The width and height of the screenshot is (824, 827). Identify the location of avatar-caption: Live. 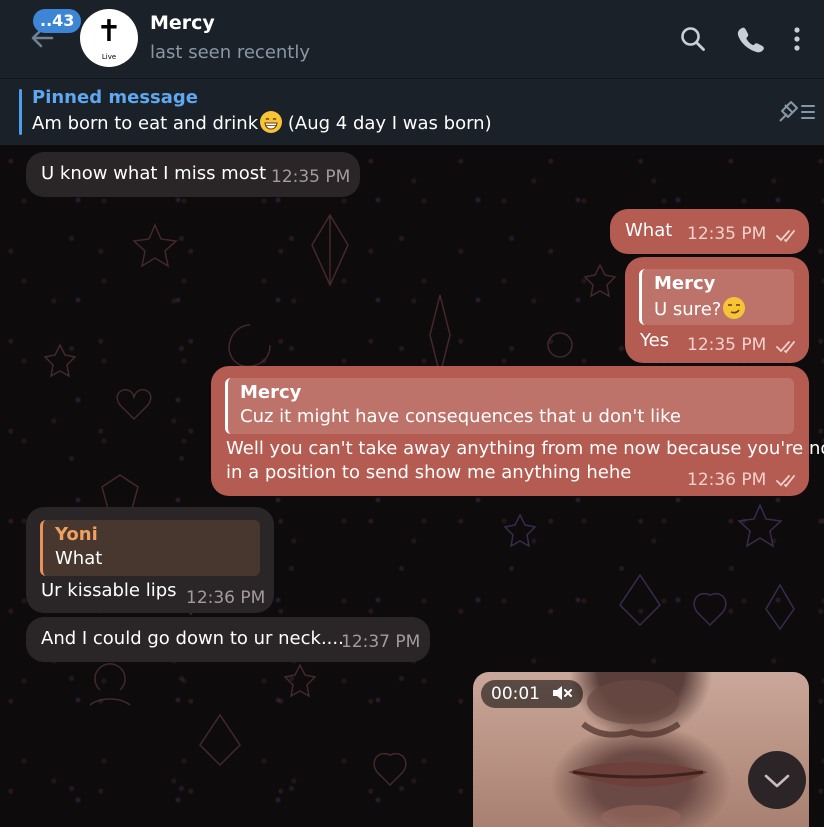
(109, 57).